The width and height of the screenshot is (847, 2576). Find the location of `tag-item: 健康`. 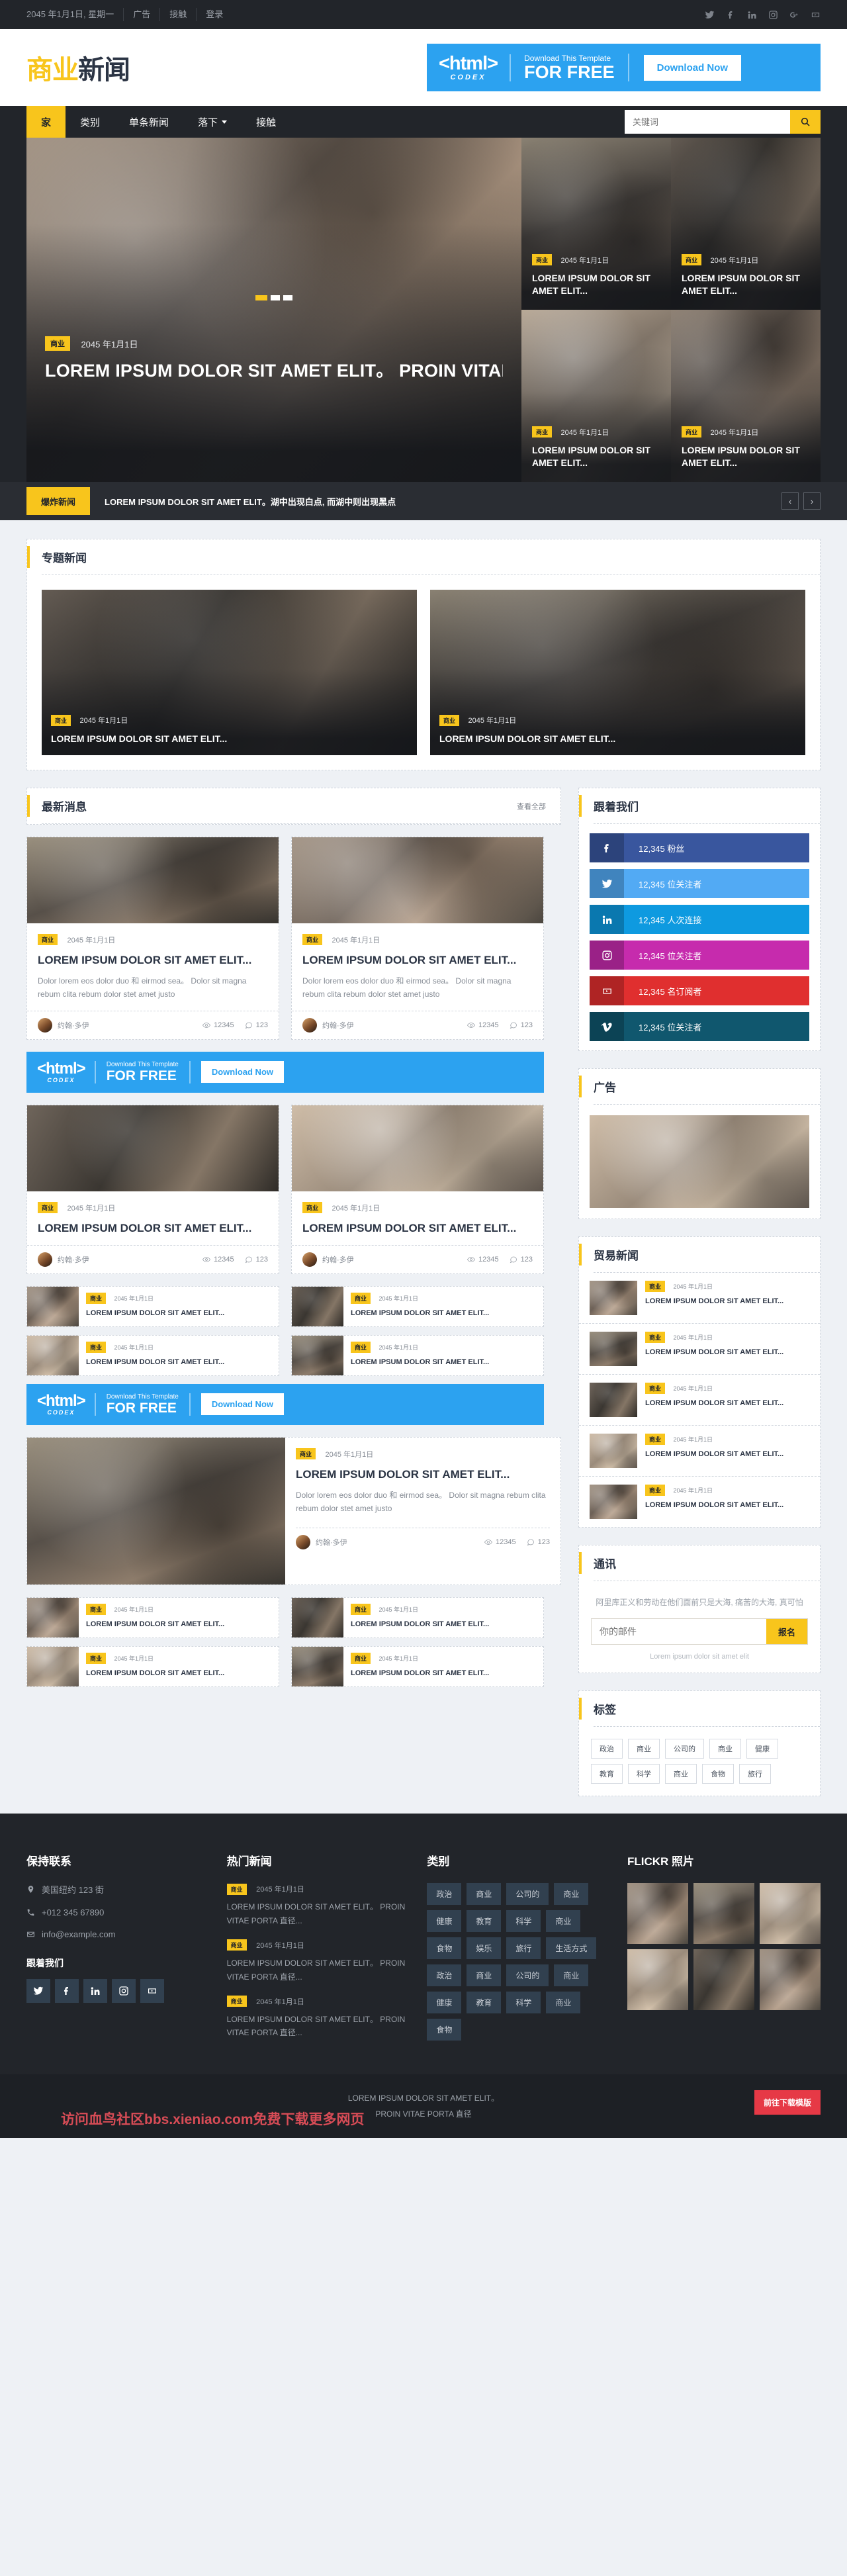

tag-item: 健康 is located at coordinates (762, 1749).